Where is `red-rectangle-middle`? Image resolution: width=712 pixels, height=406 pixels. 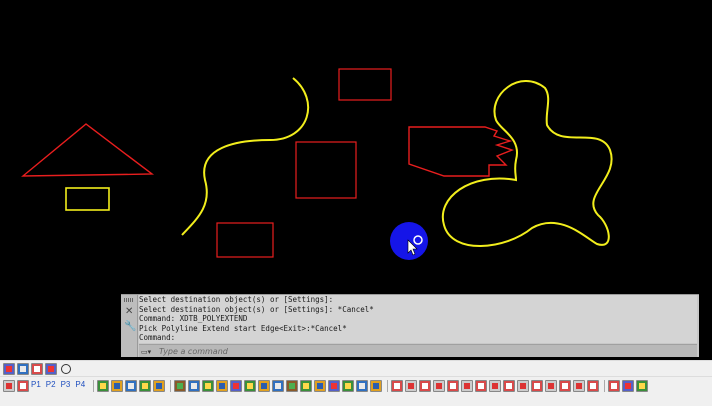 red-rectangle-middle is located at coordinates (326, 170).